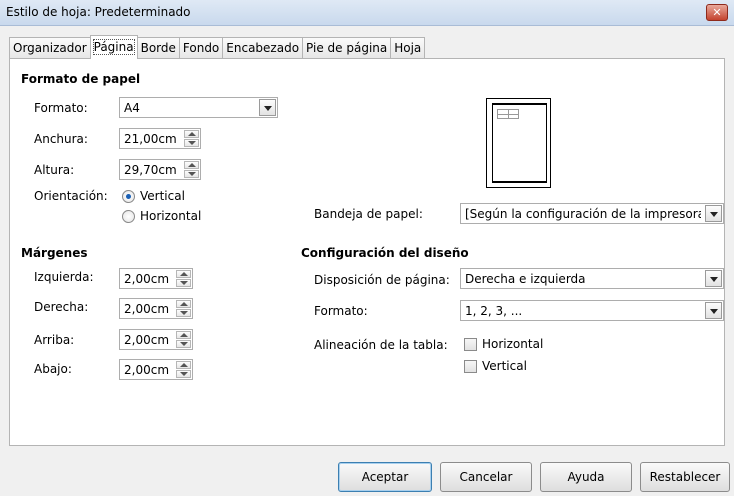 The width and height of the screenshot is (734, 496). I want to click on margin-left-stepper: 2,00cm, so click(156, 278).